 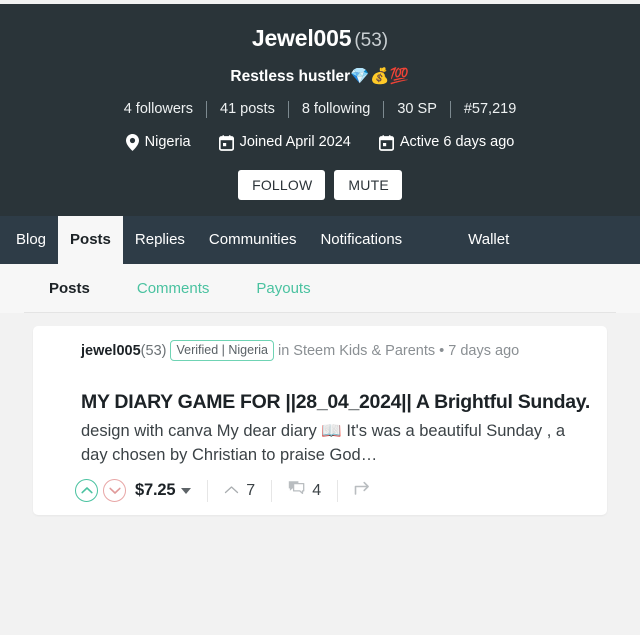 I want to click on profile-bio: Restless hustler💎💰💯, so click(x=320, y=77).